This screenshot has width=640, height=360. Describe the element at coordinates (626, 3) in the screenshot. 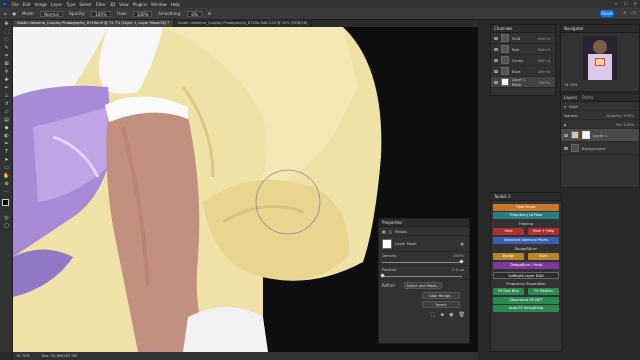

I see `maximize-icon: ☐` at that location.